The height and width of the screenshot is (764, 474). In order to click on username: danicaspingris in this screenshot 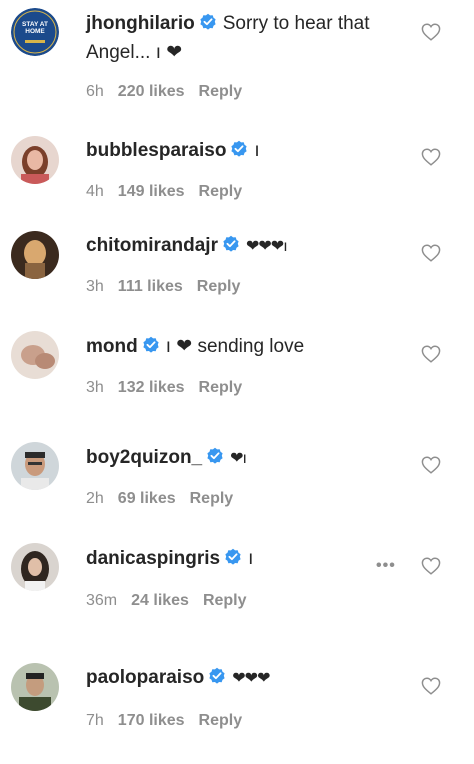, I will do `click(153, 558)`.